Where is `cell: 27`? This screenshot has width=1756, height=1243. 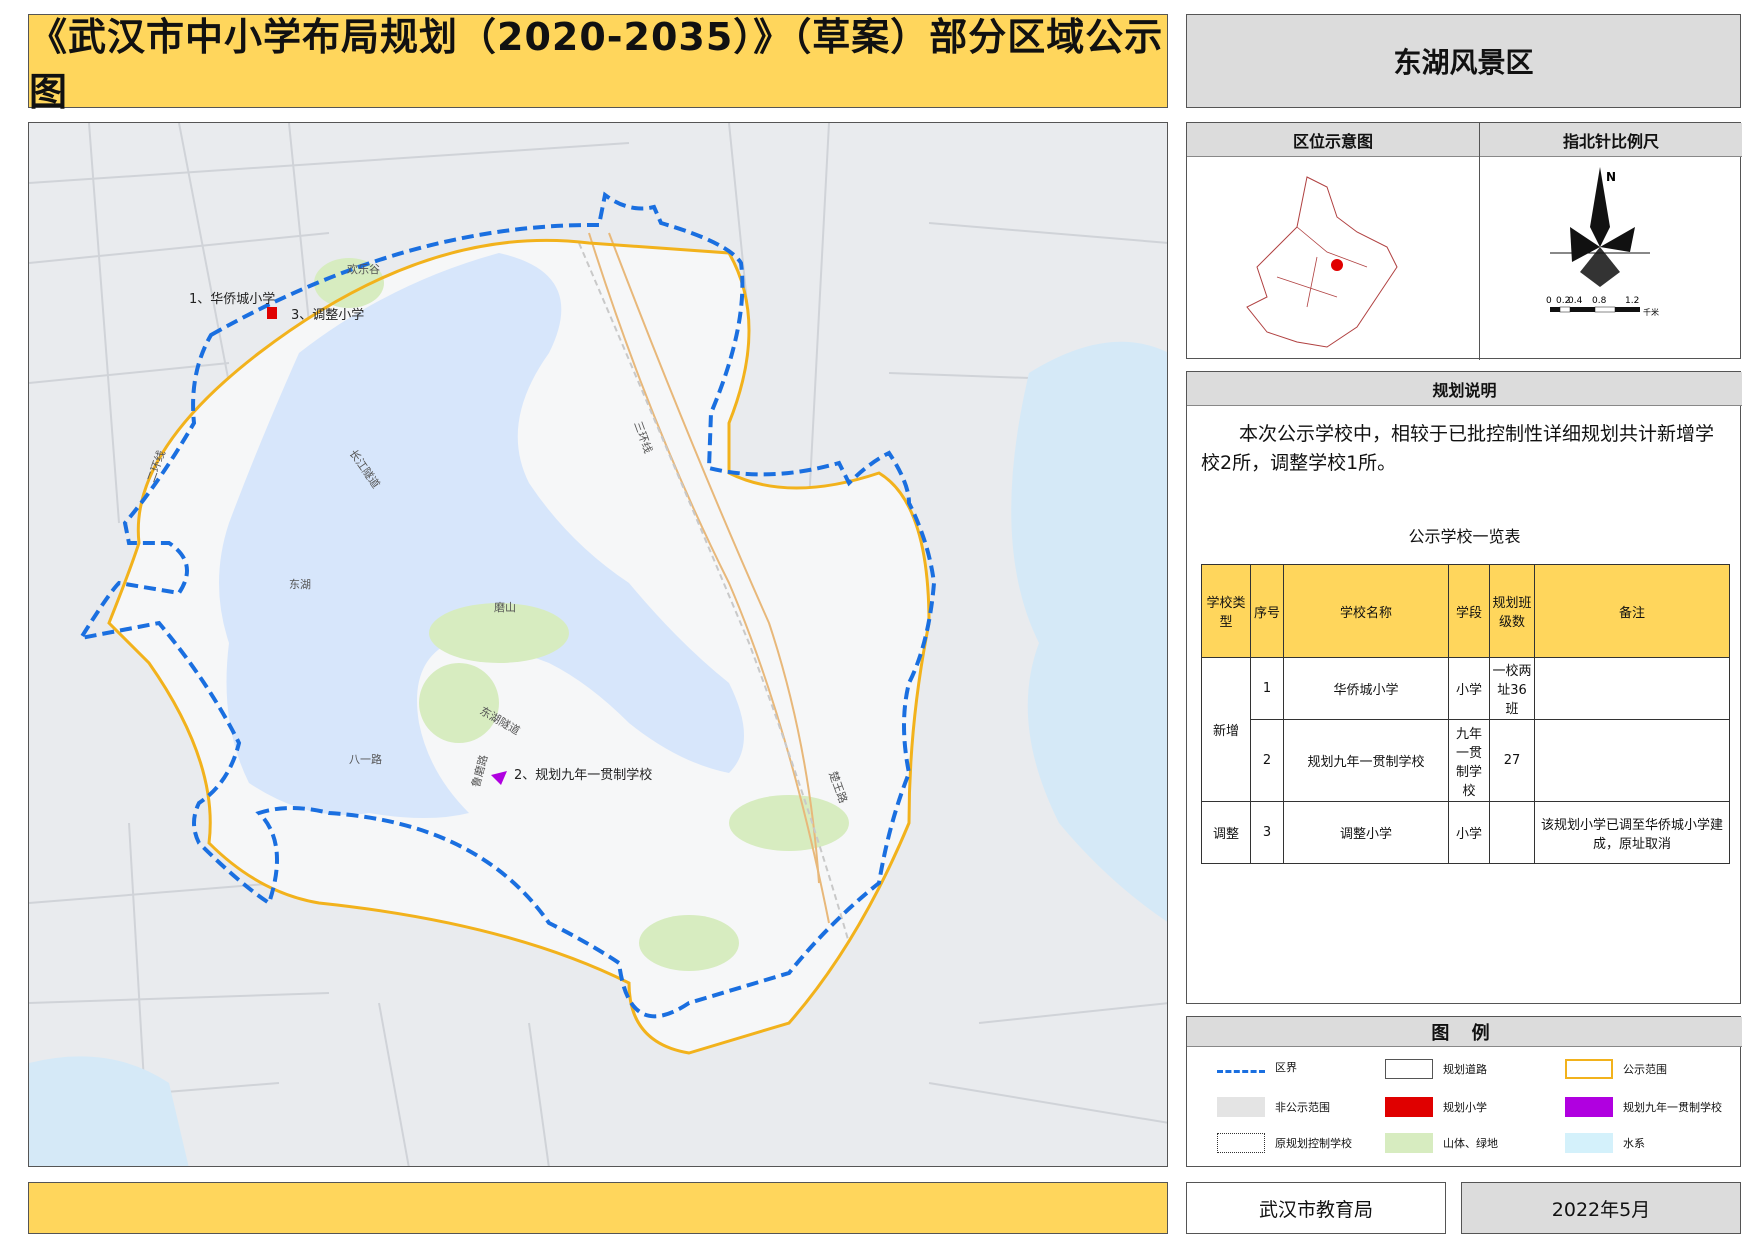
cell: 27 is located at coordinates (1512, 760).